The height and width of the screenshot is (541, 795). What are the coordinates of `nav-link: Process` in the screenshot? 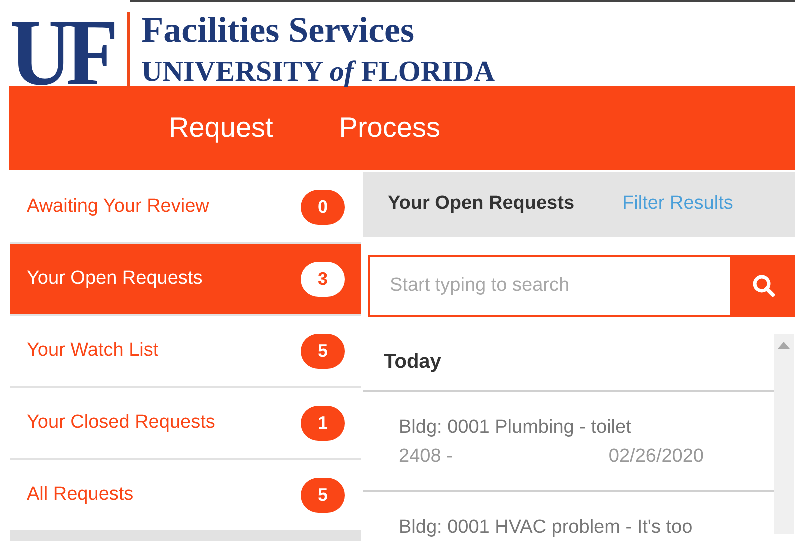 It's located at (389, 128).